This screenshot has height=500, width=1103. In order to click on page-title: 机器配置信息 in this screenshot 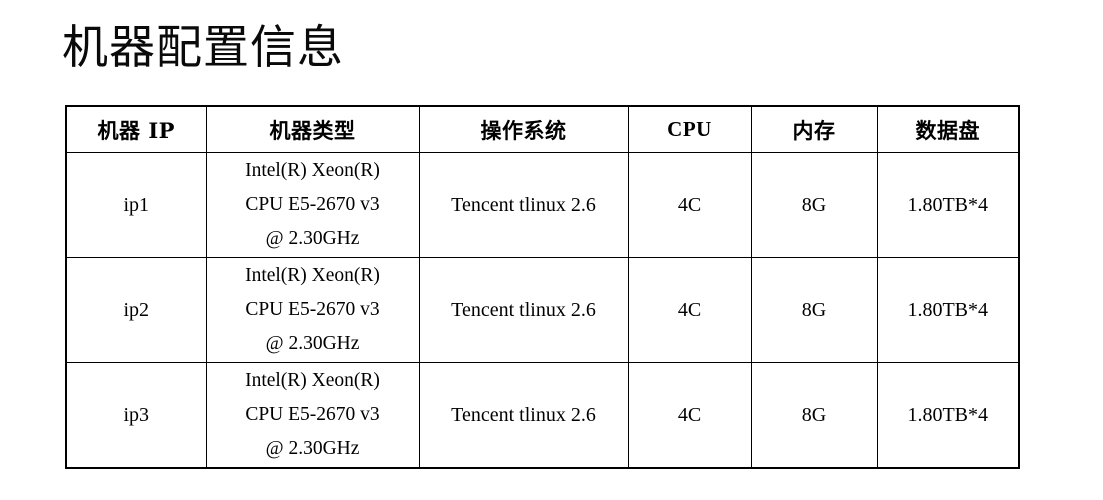, I will do `click(203, 47)`.